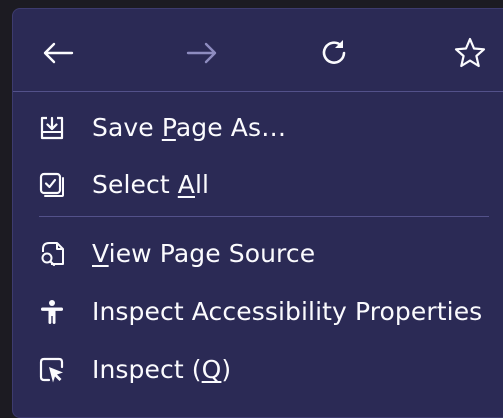  I want to click on arrow-right-icon, so click(201, 53).